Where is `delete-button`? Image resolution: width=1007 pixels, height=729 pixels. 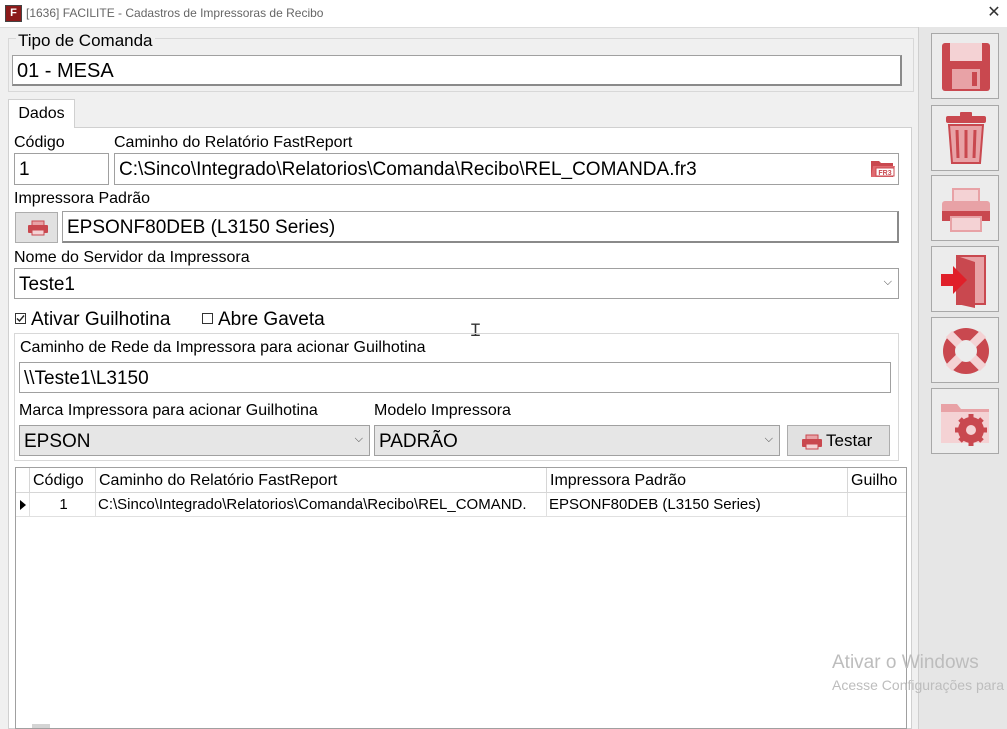 delete-button is located at coordinates (965, 138).